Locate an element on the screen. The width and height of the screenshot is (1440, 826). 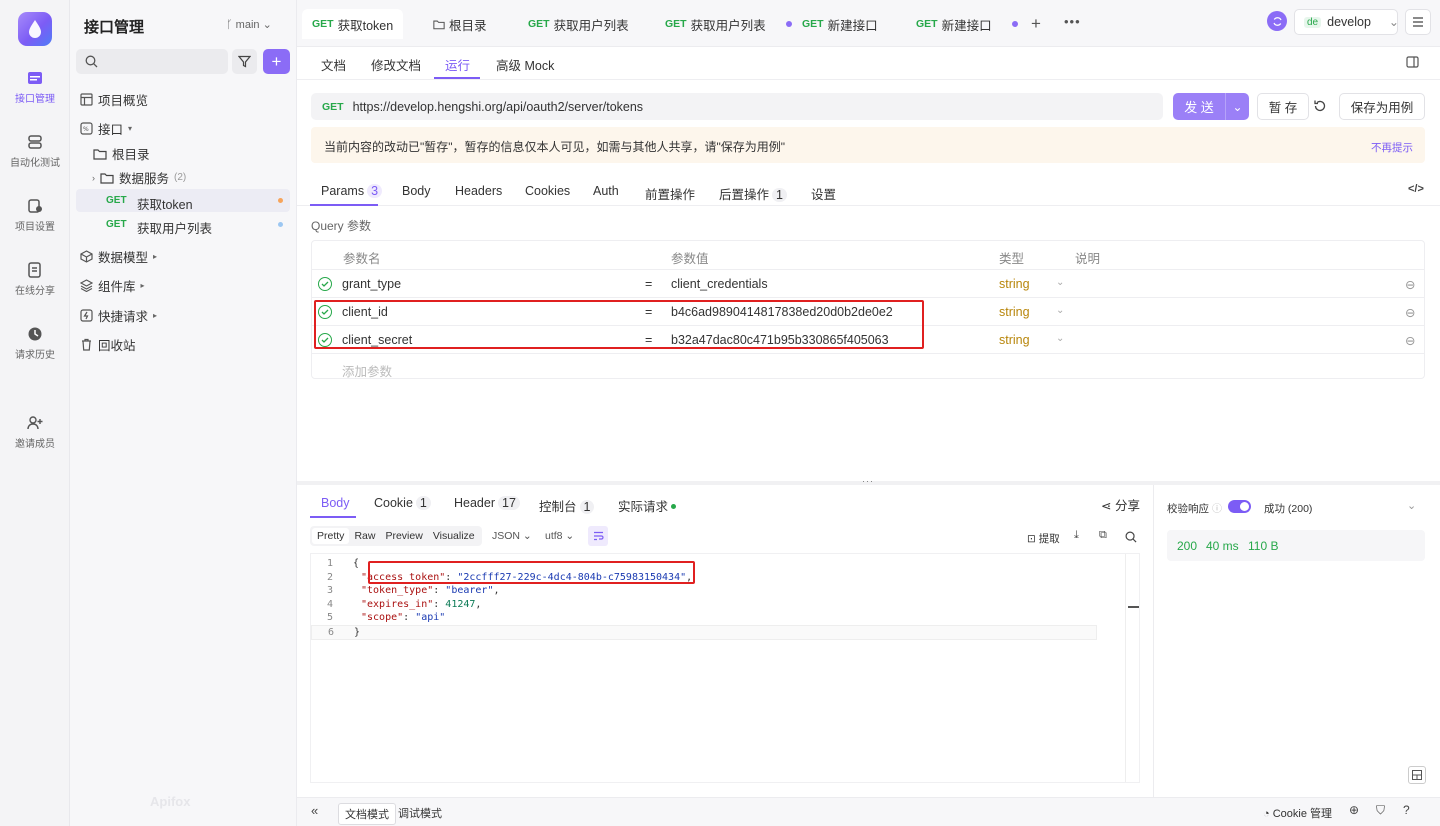
shirt-icon: ⛉ is located at coordinates (1380, 810).